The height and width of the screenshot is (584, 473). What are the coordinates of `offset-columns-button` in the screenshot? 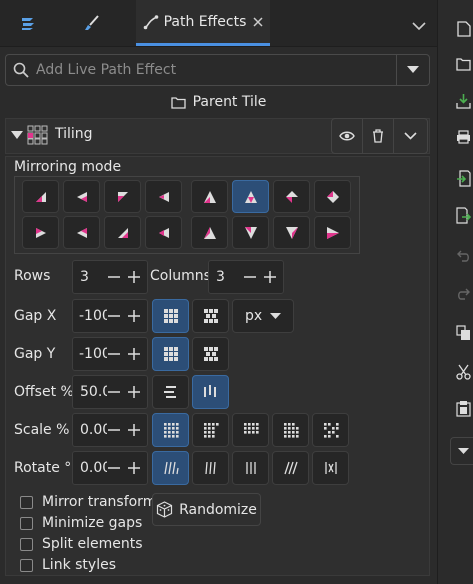 It's located at (210, 392).